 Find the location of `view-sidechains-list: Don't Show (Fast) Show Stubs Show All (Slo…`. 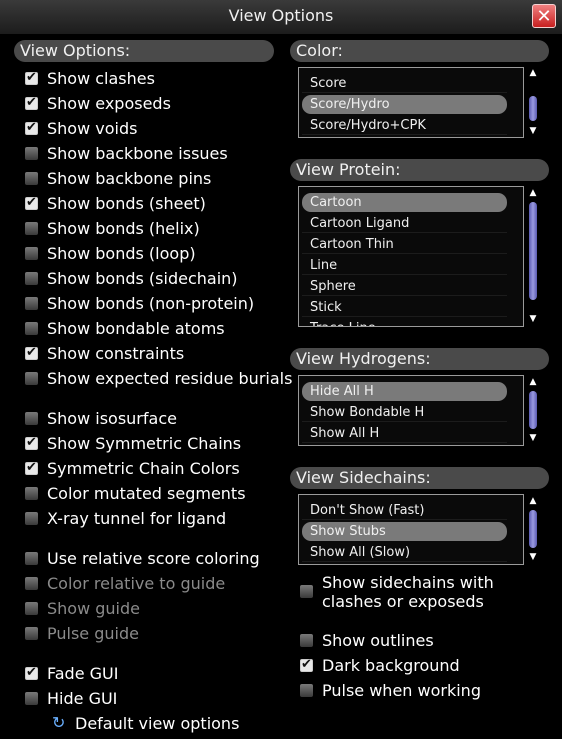

view-sidechains-list: Don't Show (Fast) Show Stubs Show All (Slo… is located at coordinates (411, 529).